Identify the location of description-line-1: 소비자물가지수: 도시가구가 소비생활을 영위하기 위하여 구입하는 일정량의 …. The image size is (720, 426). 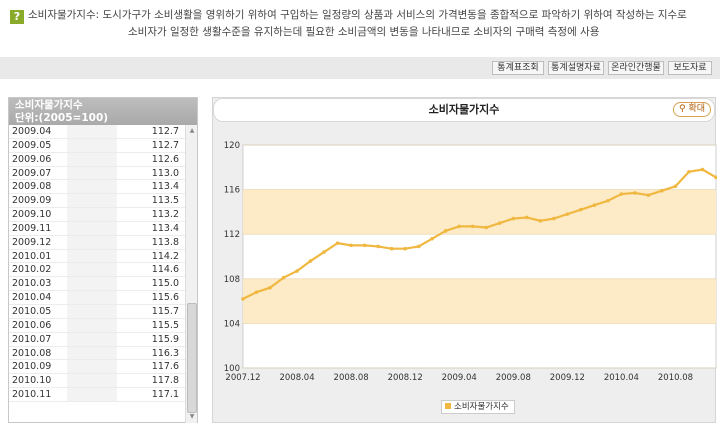
(357, 15).